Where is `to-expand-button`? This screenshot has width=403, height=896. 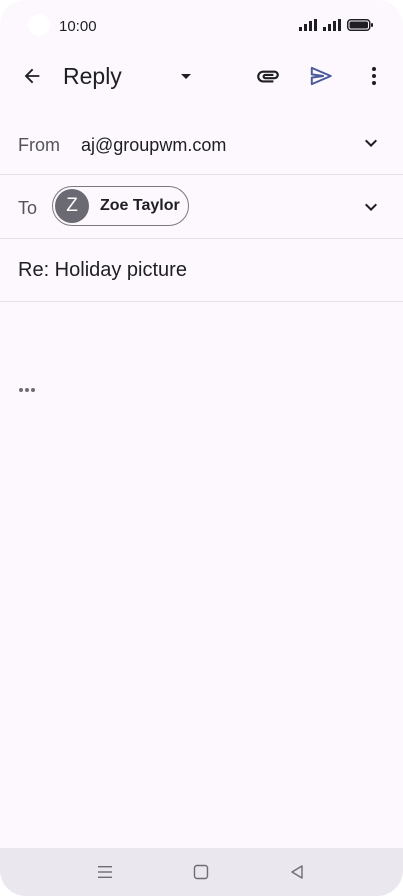 to-expand-button is located at coordinates (371, 207).